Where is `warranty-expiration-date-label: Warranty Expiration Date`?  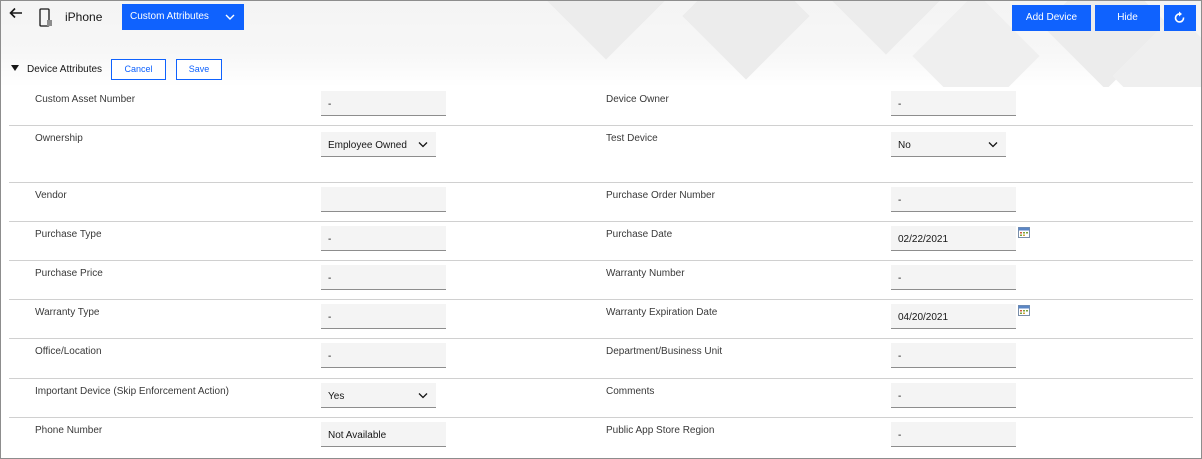 warranty-expiration-date-label: Warranty Expiration Date is located at coordinates (662, 312).